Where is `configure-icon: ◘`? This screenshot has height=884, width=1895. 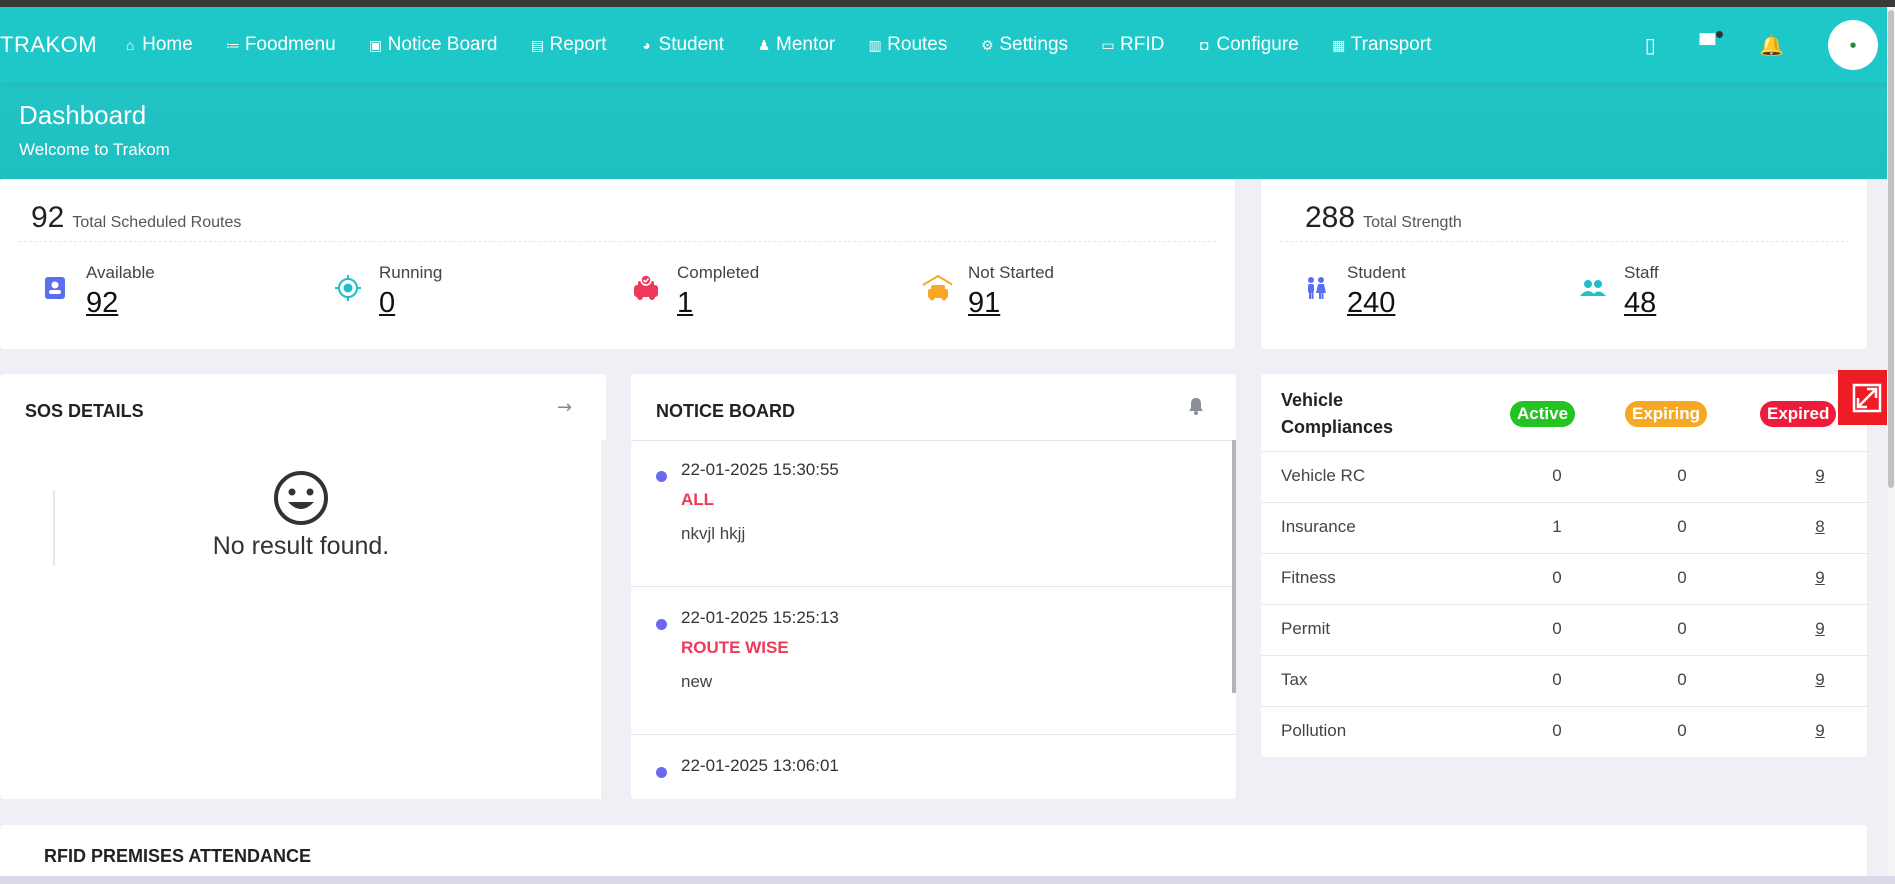
configure-icon: ◘ is located at coordinates (1204, 45).